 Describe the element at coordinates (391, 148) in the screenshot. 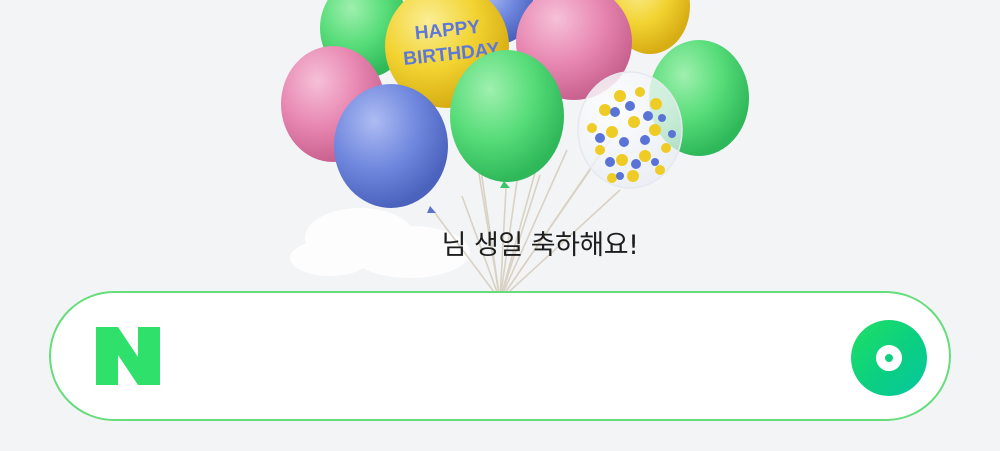

I see `balloon-blue-front` at that location.